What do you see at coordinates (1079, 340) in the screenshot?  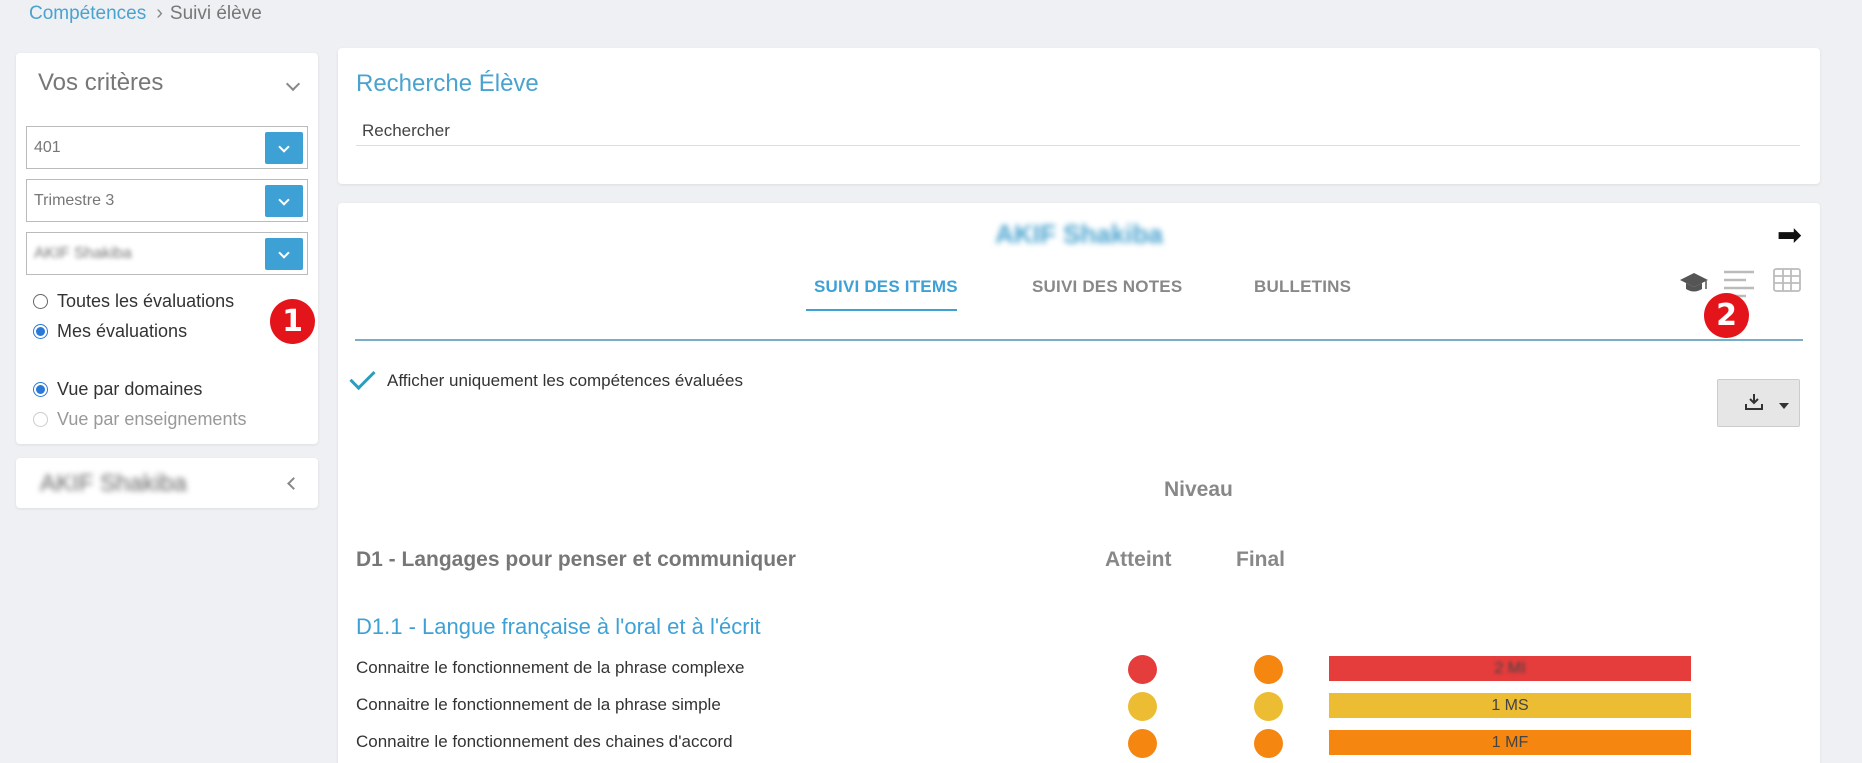 I see `tabs-divider` at bounding box center [1079, 340].